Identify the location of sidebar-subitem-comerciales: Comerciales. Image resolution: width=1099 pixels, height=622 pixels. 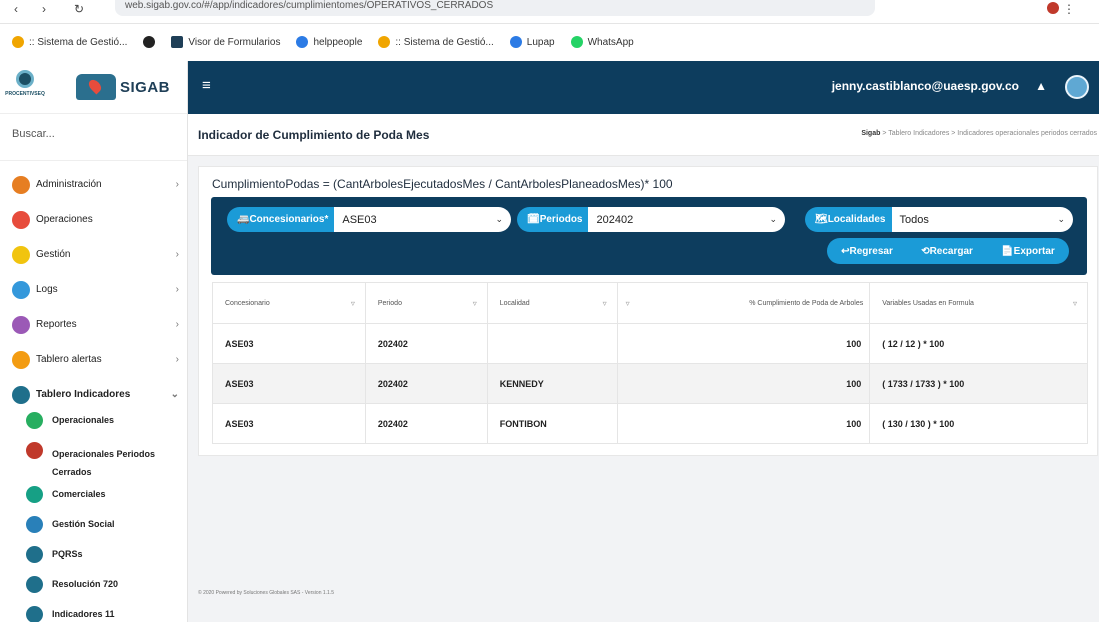
(93, 501).